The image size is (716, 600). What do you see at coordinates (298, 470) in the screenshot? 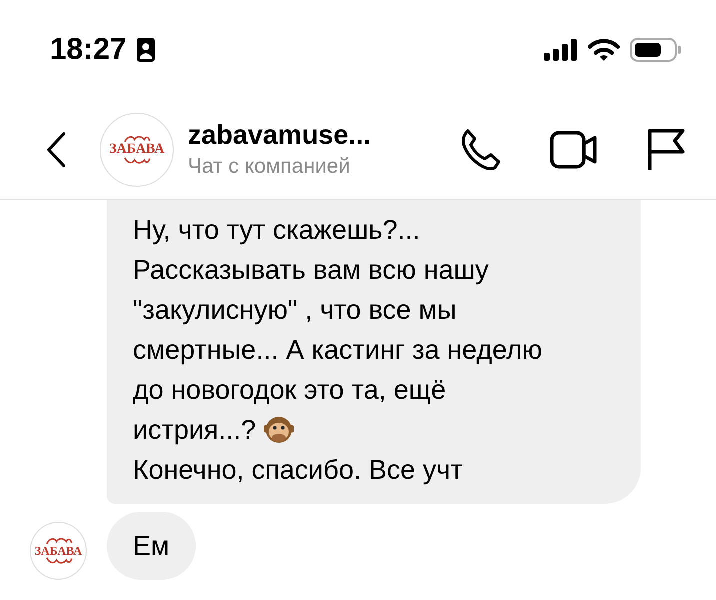
I see `message-text: Конечно, спасибо. Все учт` at bounding box center [298, 470].